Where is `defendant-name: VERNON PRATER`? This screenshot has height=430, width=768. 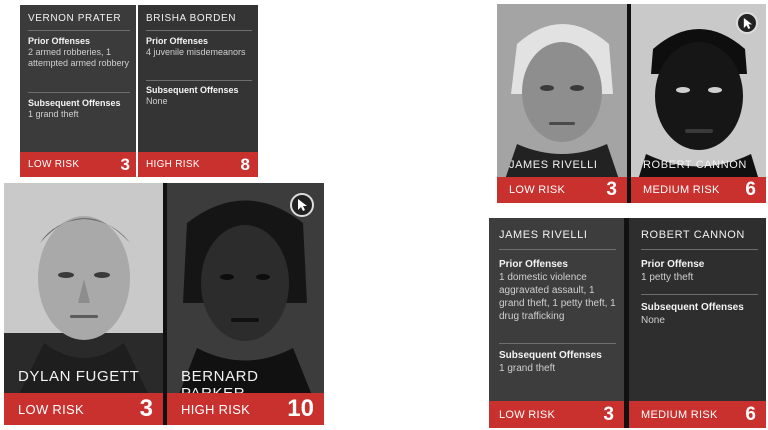
defendant-name: VERNON PRATER is located at coordinates (75, 18).